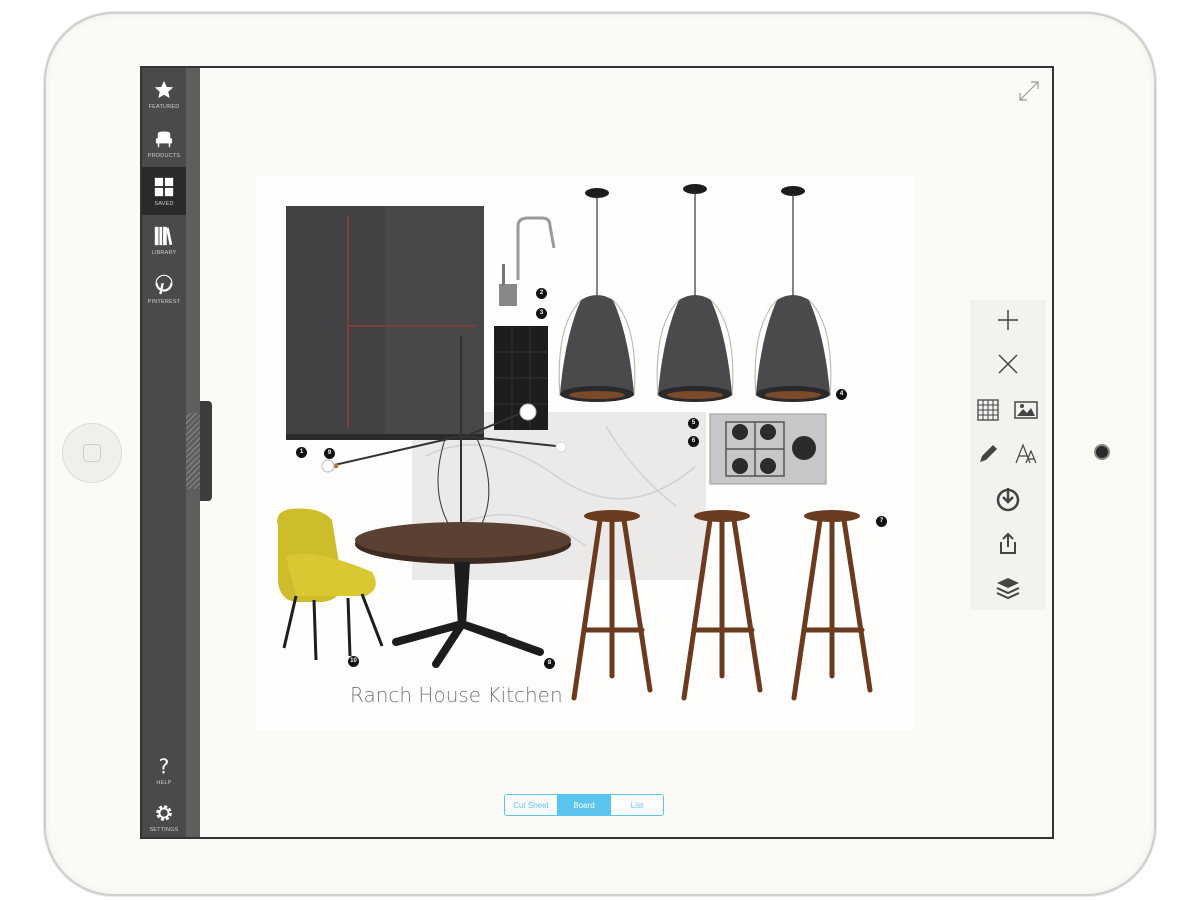 The image size is (1200, 900). What do you see at coordinates (841, 394) in the screenshot?
I see `item-number-tag: 4` at bounding box center [841, 394].